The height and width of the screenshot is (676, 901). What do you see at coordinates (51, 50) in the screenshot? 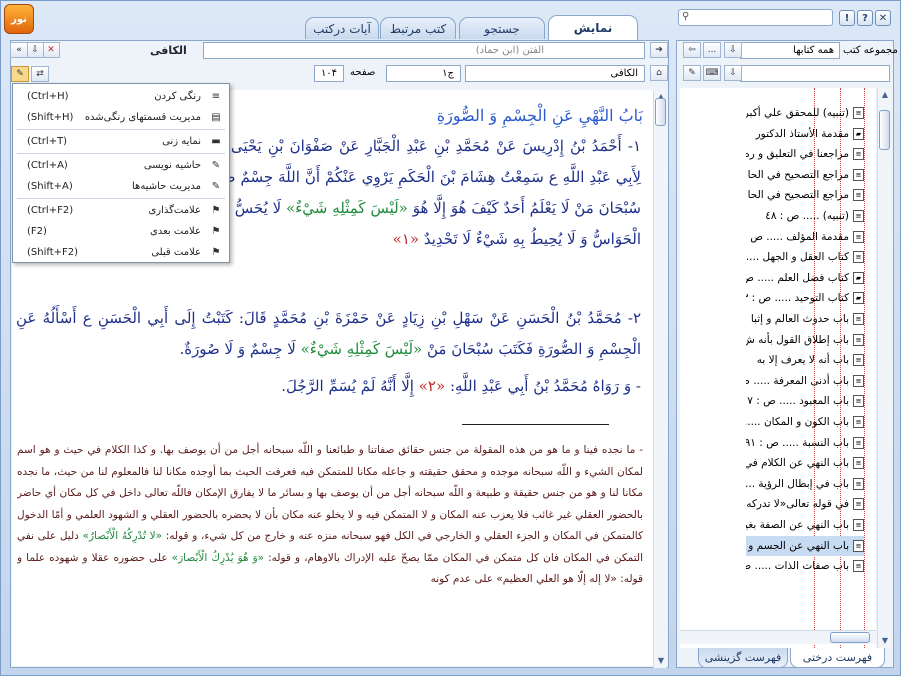
I see `close-reader-icon: ✕` at bounding box center [51, 50].